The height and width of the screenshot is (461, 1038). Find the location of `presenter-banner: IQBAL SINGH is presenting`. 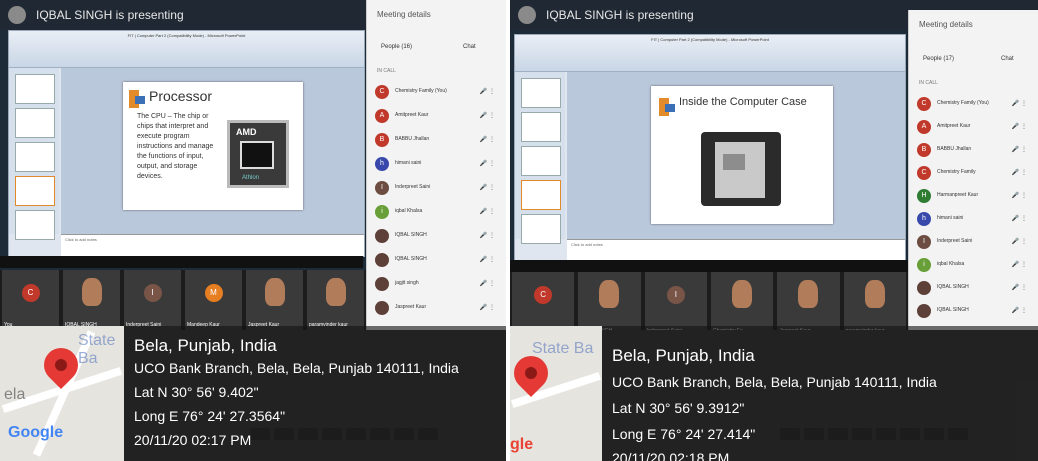

presenter-banner: IQBAL SINGH is presenting is located at coordinates (620, 15).